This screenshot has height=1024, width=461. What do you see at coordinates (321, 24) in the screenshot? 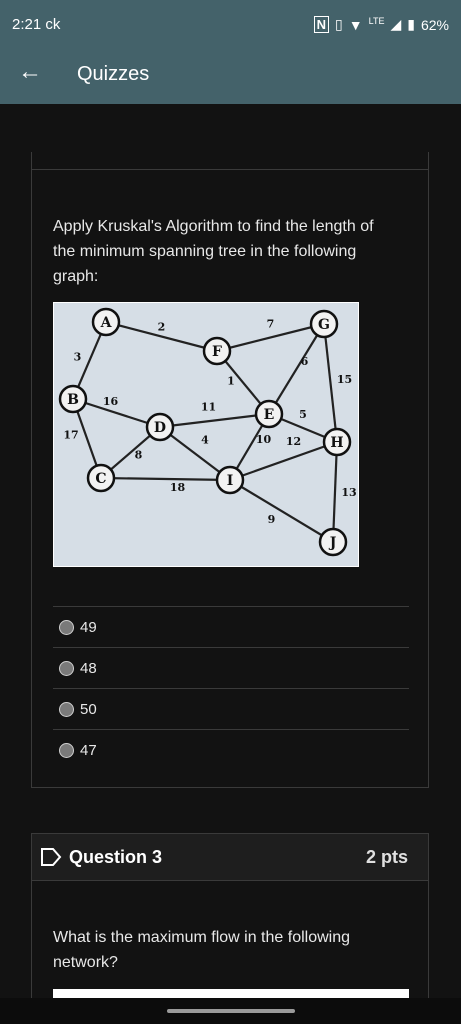
I see `nfc-icon: N` at bounding box center [321, 24].